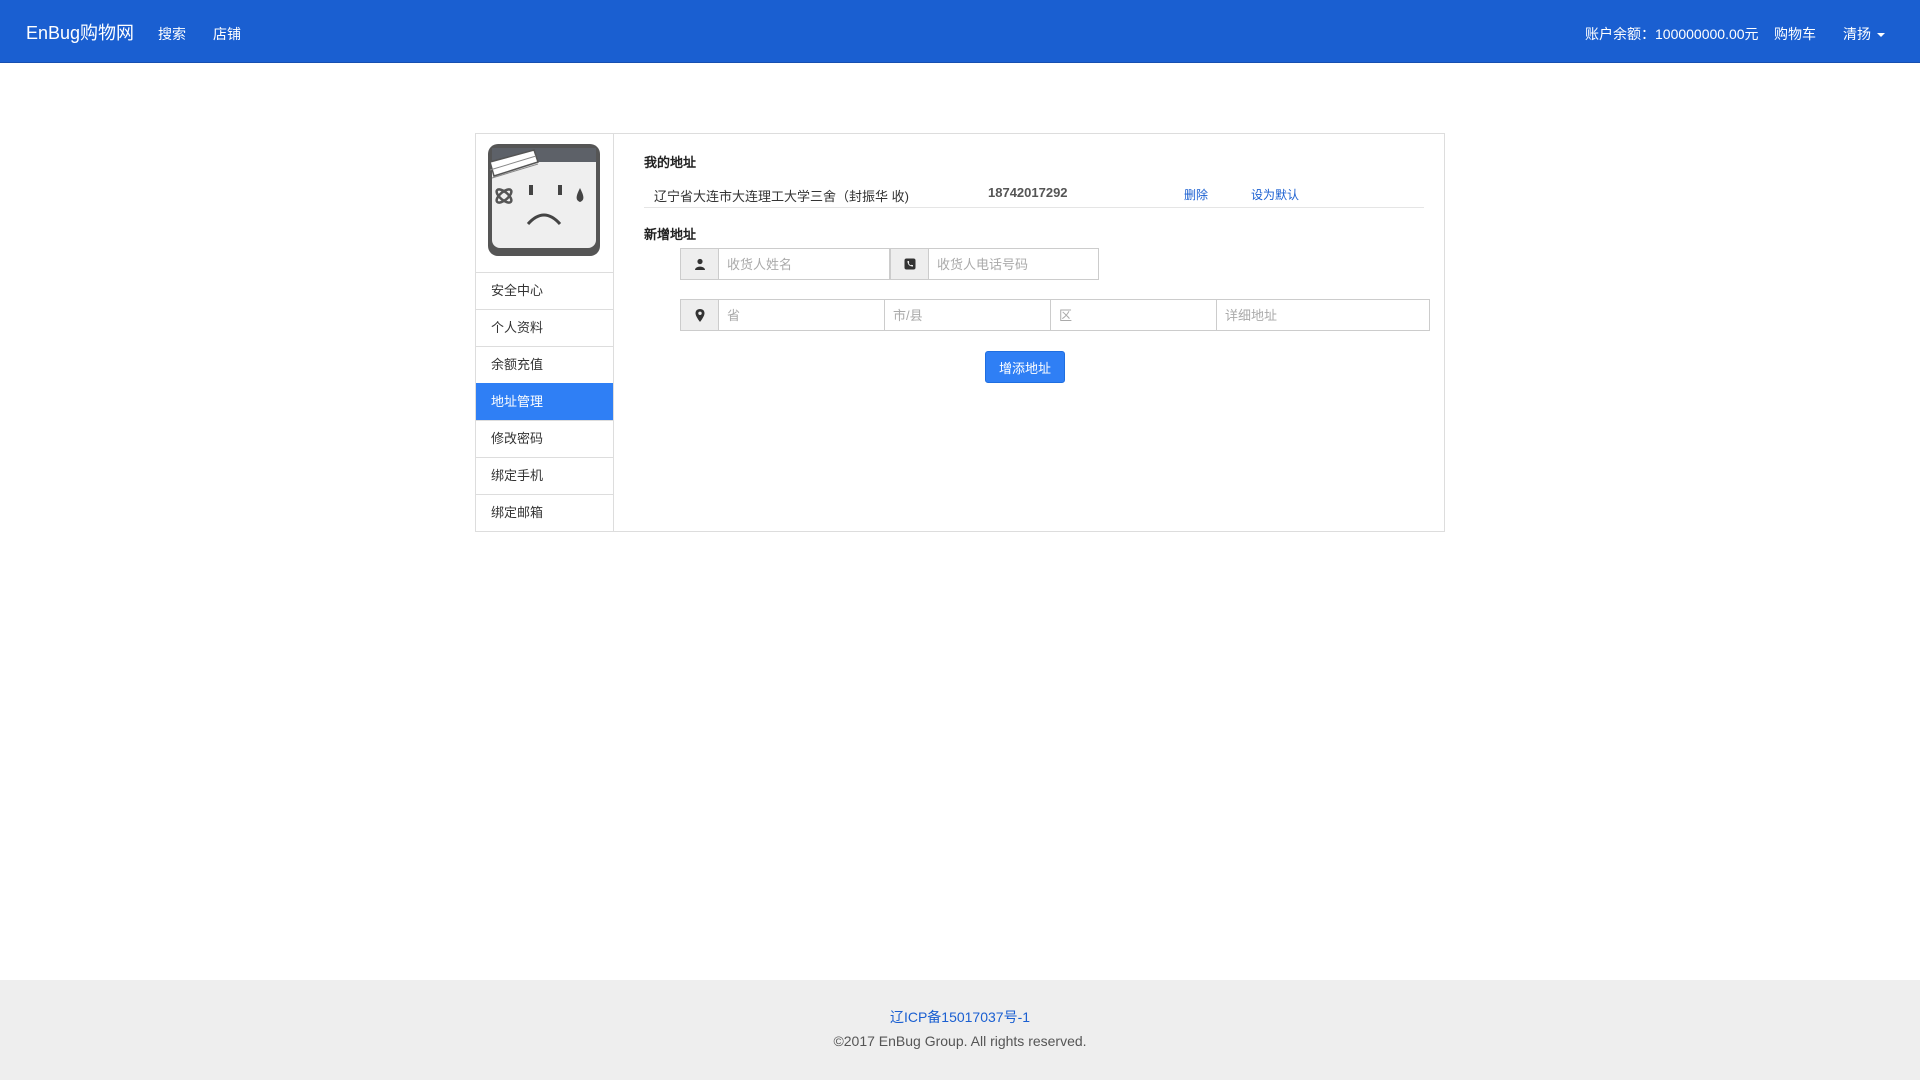 The image size is (1920, 1080). I want to click on icp-link: 辽ICP备15017037号-1, so click(960, 1017).